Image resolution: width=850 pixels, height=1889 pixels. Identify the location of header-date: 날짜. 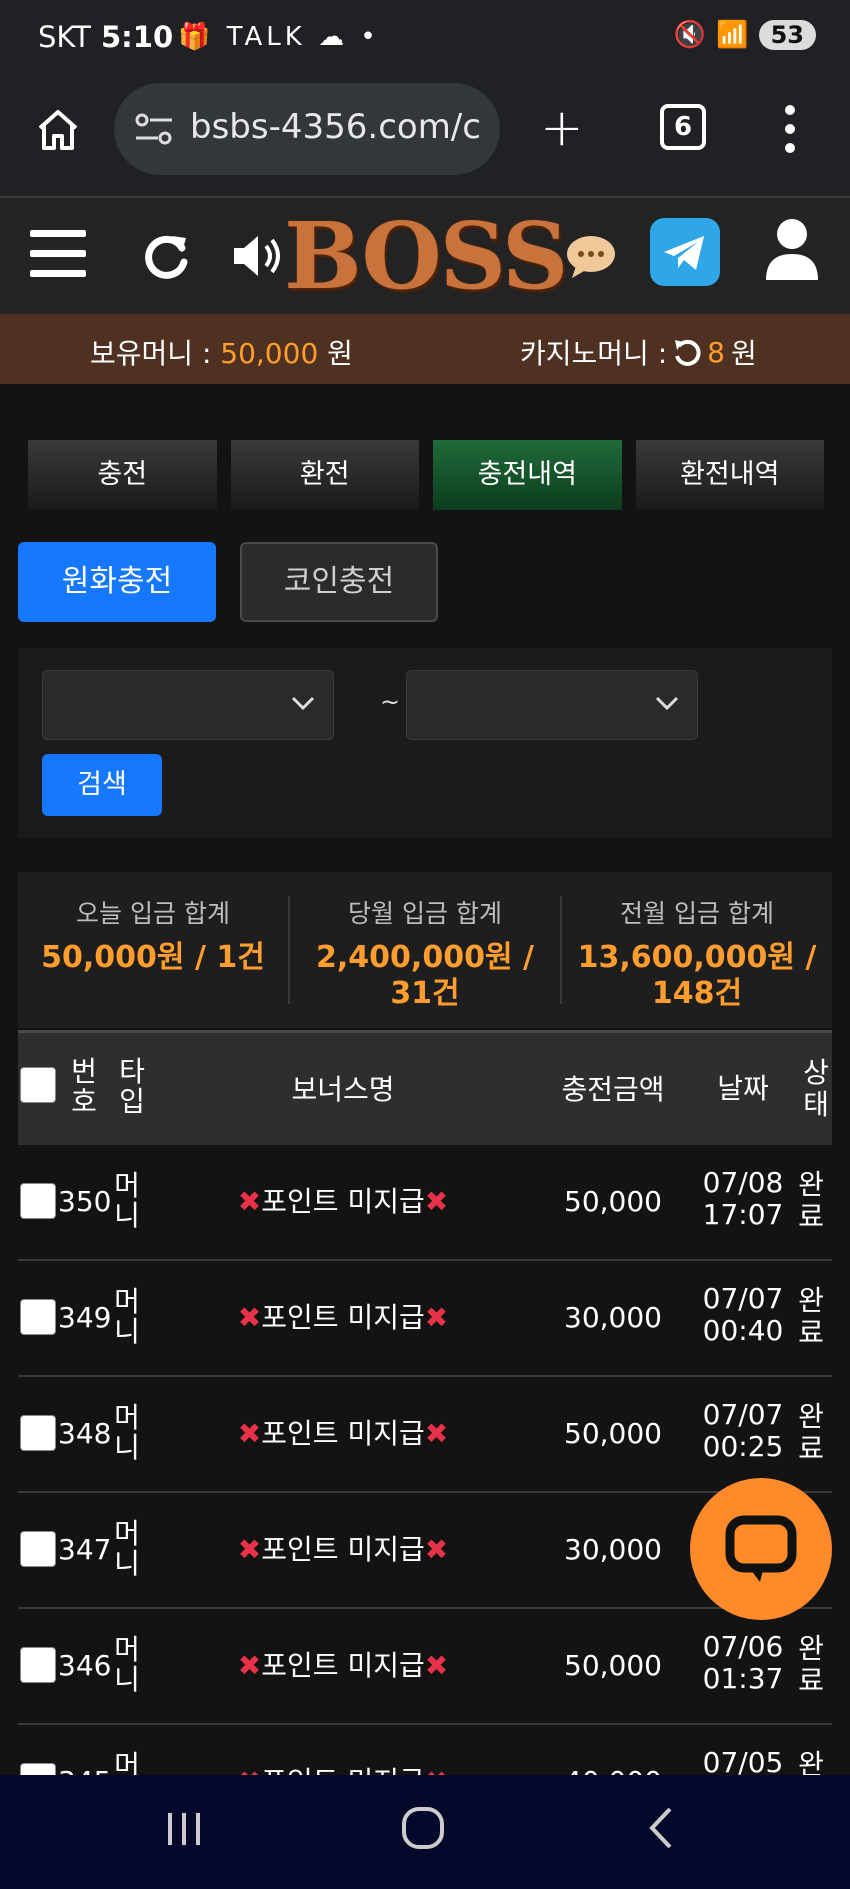
(743, 1088).